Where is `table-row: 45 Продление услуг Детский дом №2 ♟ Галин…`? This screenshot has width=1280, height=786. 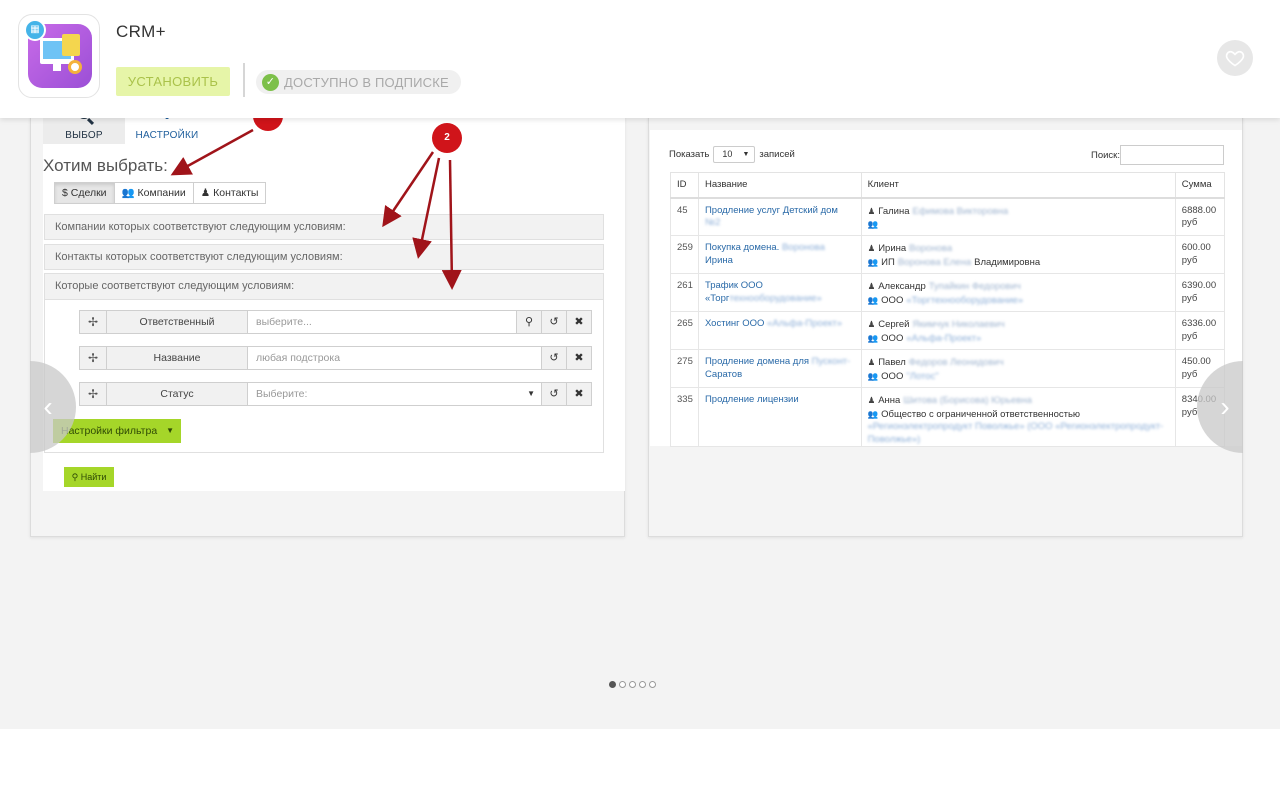 table-row: 45 Продление услуг Детский дом №2 ♟ Галин… is located at coordinates (948, 216).